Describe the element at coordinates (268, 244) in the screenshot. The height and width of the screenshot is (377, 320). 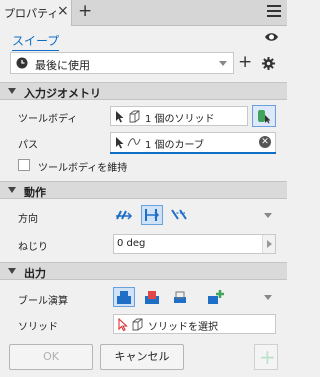
I see `twist-spinner-button` at that location.